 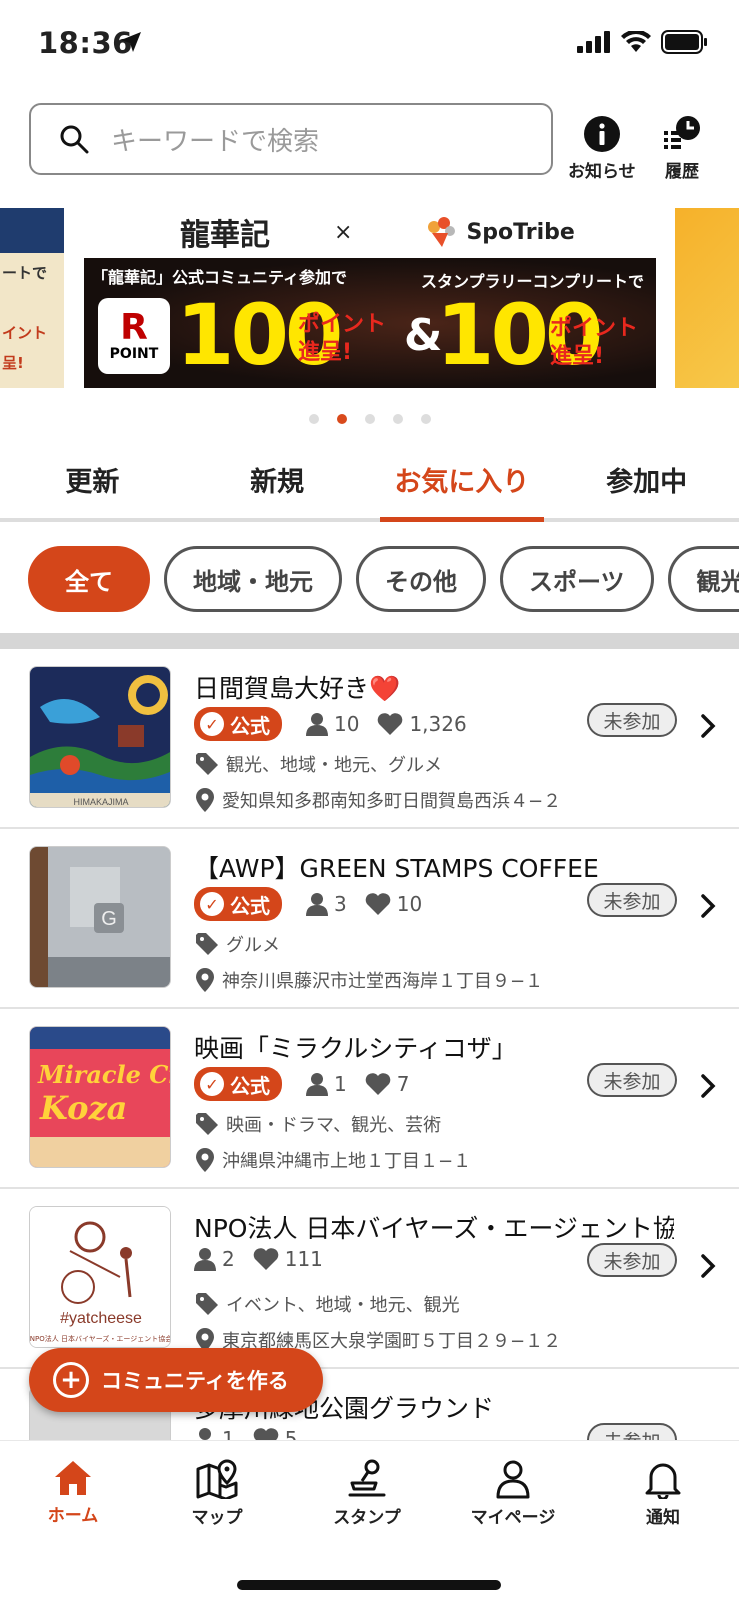 What do you see at coordinates (83, 1108) in the screenshot?
I see `thumbnail-title-2: Koza` at bounding box center [83, 1108].